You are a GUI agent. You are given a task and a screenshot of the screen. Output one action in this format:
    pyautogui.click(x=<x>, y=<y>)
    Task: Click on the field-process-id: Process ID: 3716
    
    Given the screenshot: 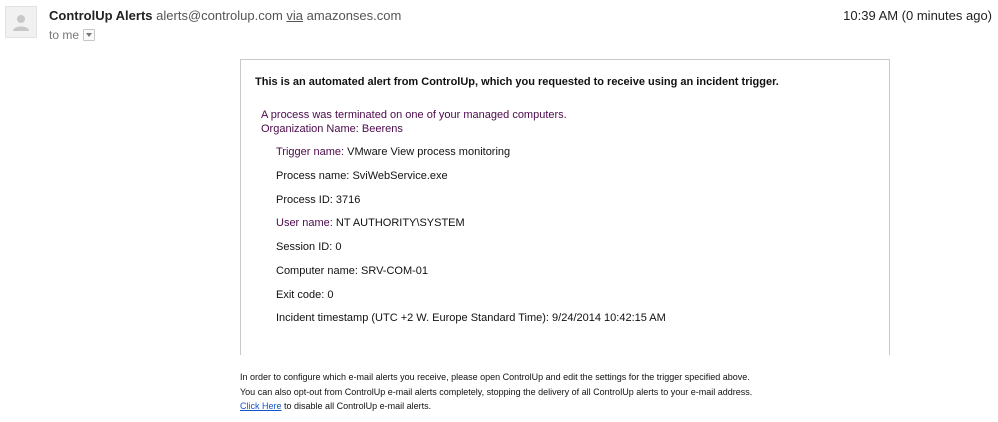 What is the action you would take?
    pyautogui.click(x=318, y=200)
    